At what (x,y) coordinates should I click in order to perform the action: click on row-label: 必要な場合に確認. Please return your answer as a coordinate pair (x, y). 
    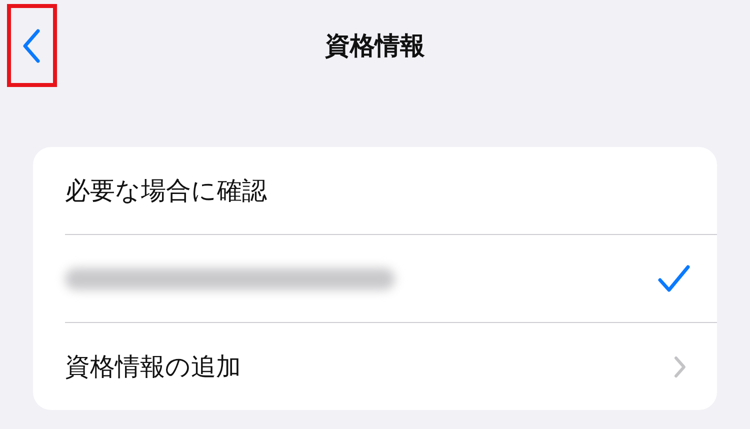
    Looking at the image, I should click on (166, 191).